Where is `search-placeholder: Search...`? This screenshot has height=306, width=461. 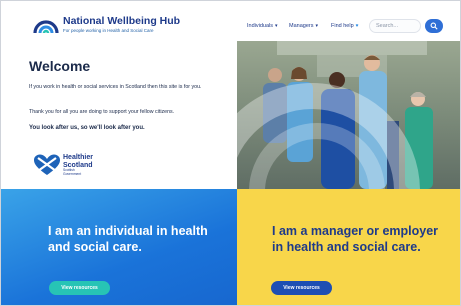
search-placeholder: Search... is located at coordinates (387, 26).